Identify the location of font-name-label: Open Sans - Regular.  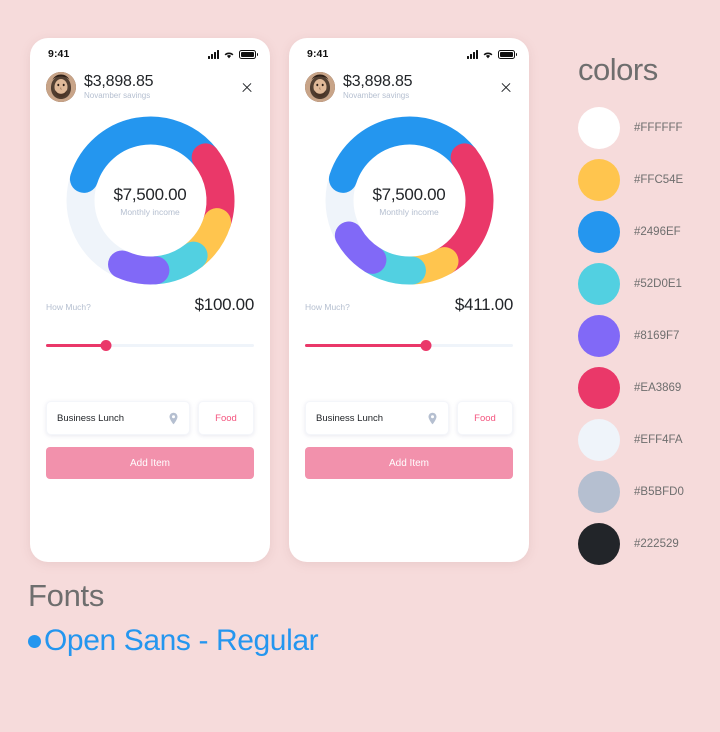
(181, 640).